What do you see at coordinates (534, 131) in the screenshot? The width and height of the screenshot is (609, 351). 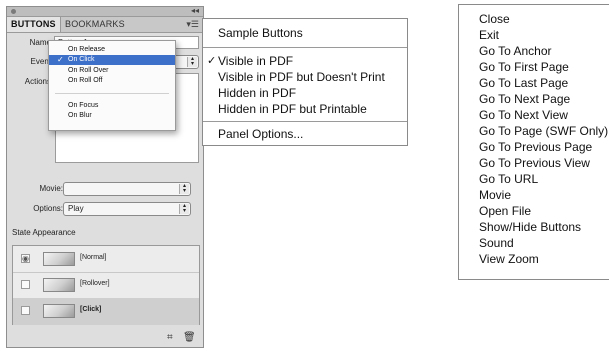 I see `action-item-go-to-page: Go To Page (SWF Only)` at bounding box center [534, 131].